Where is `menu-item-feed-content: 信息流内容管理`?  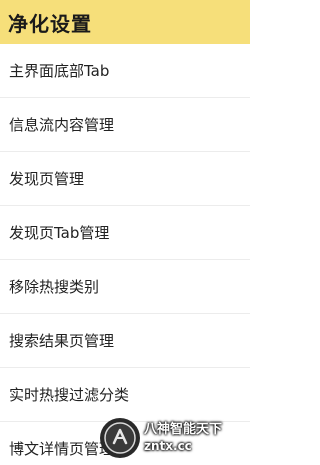
menu-item-feed-content: 信息流内容管理 is located at coordinates (125, 125).